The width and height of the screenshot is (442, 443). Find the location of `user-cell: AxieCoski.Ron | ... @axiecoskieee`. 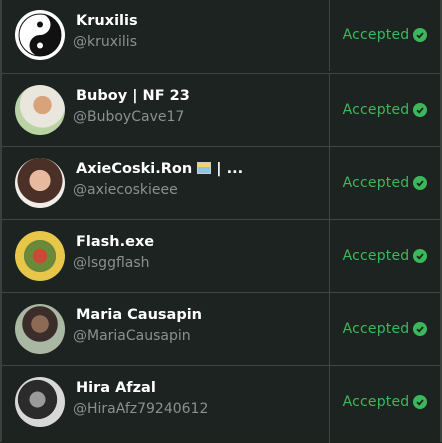

user-cell: AxieCoski.Ron | ... @axiecoskieee is located at coordinates (166, 183).